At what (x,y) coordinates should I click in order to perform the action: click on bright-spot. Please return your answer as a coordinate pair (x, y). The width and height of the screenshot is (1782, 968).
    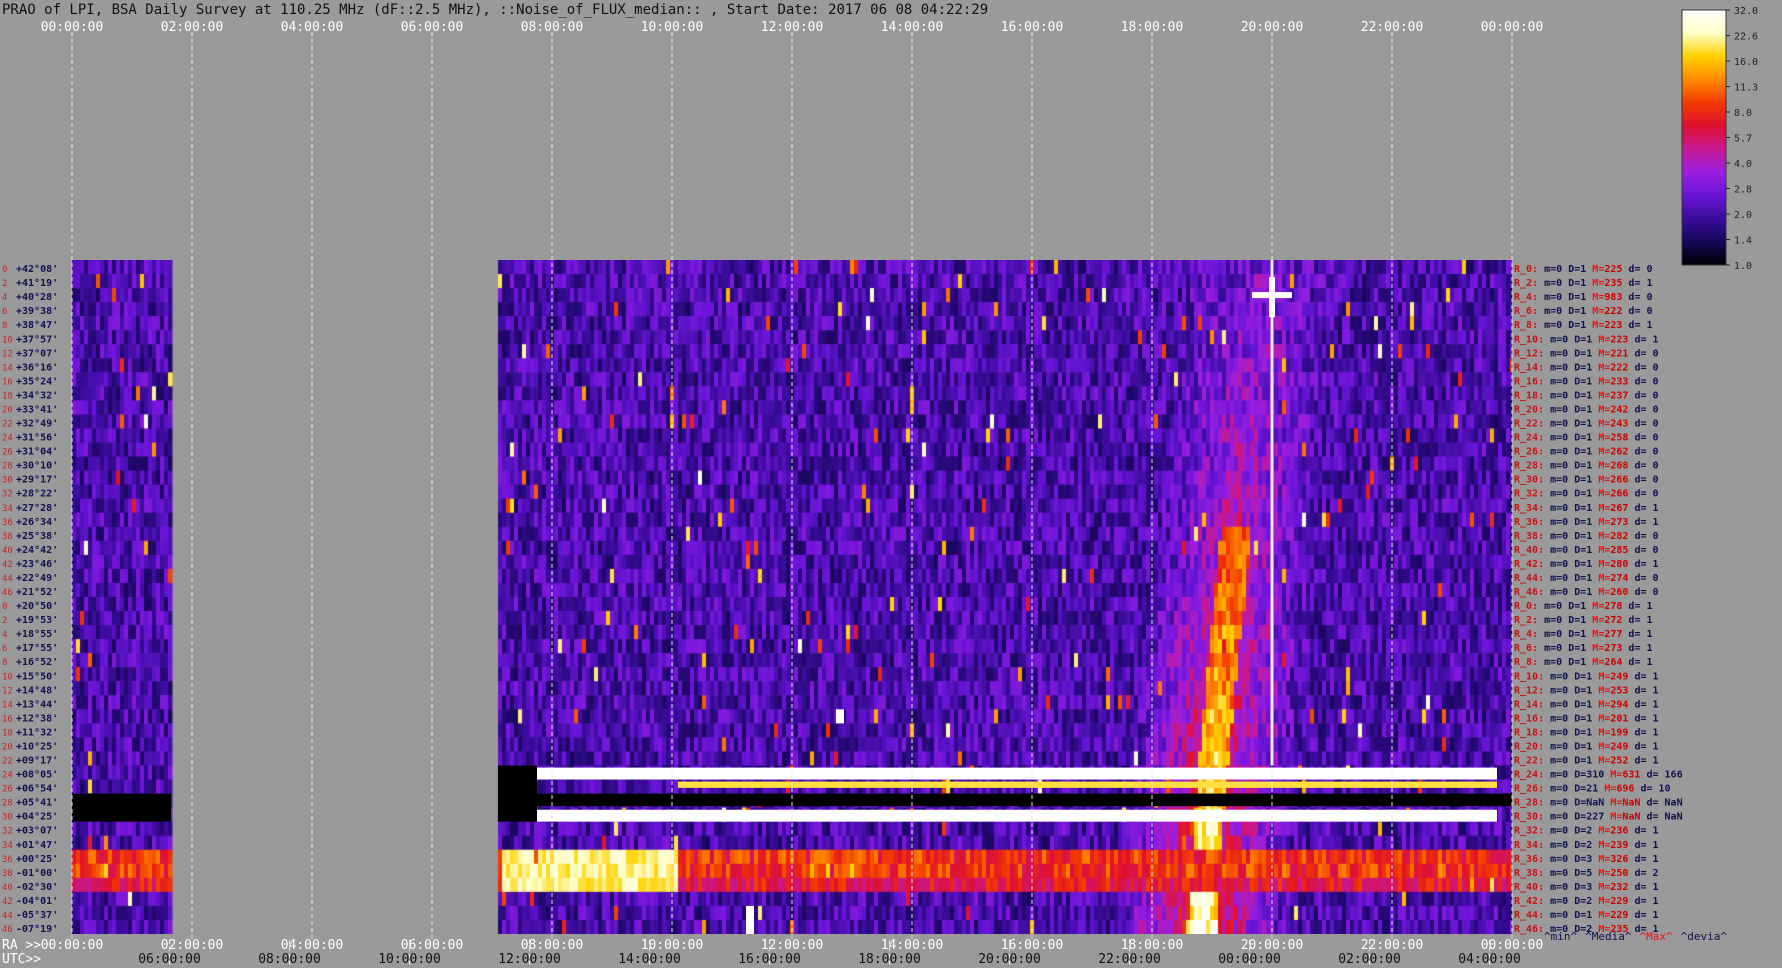
    Looking at the image, I should click on (840, 716).